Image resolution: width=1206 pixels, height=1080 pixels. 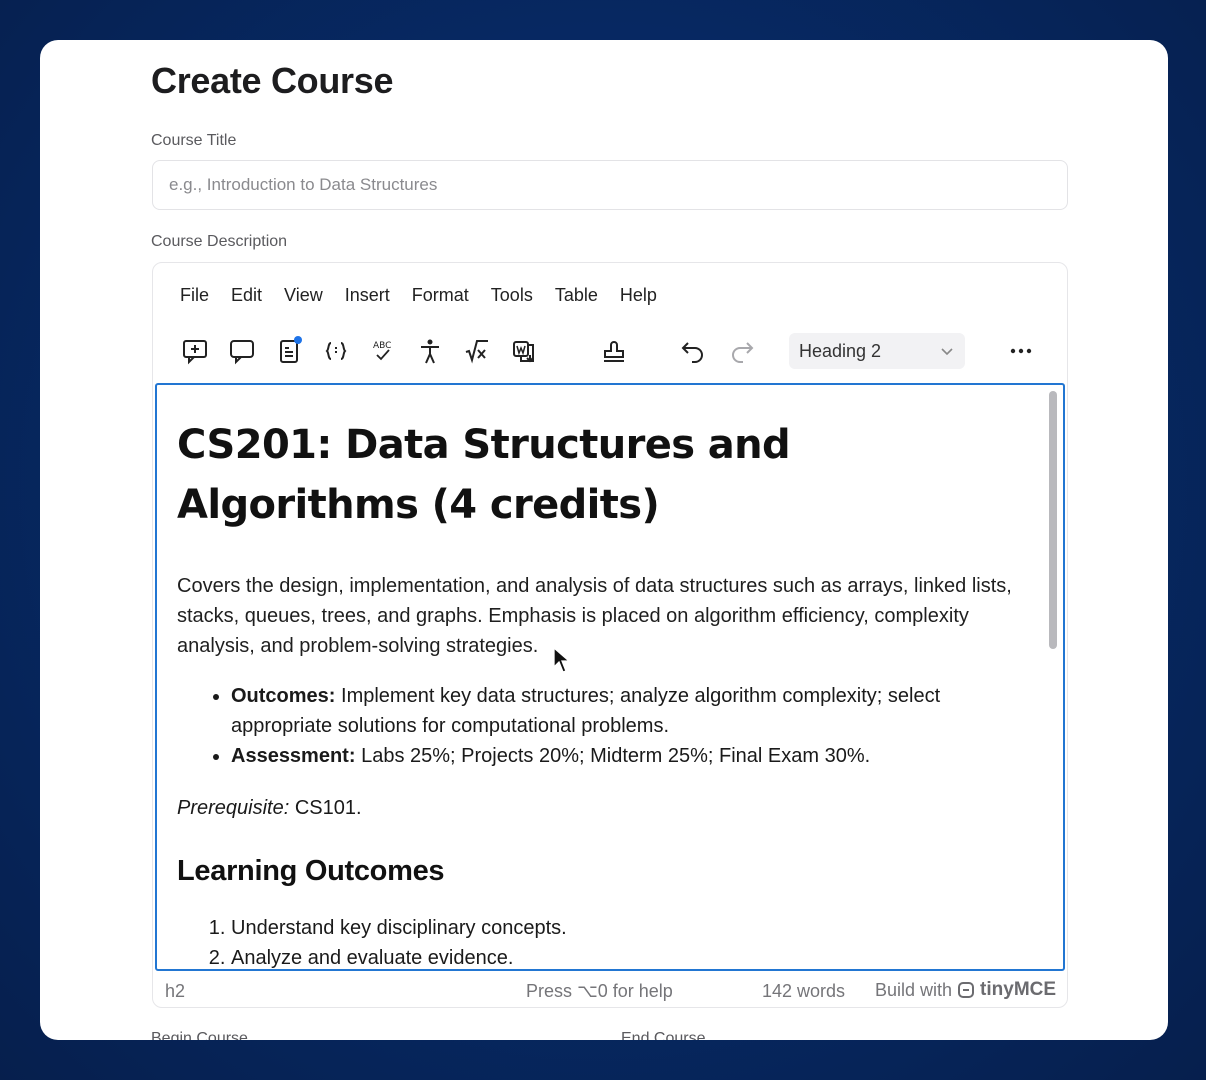 I want to click on spellcheck-button: ABC, so click(x=383, y=351).